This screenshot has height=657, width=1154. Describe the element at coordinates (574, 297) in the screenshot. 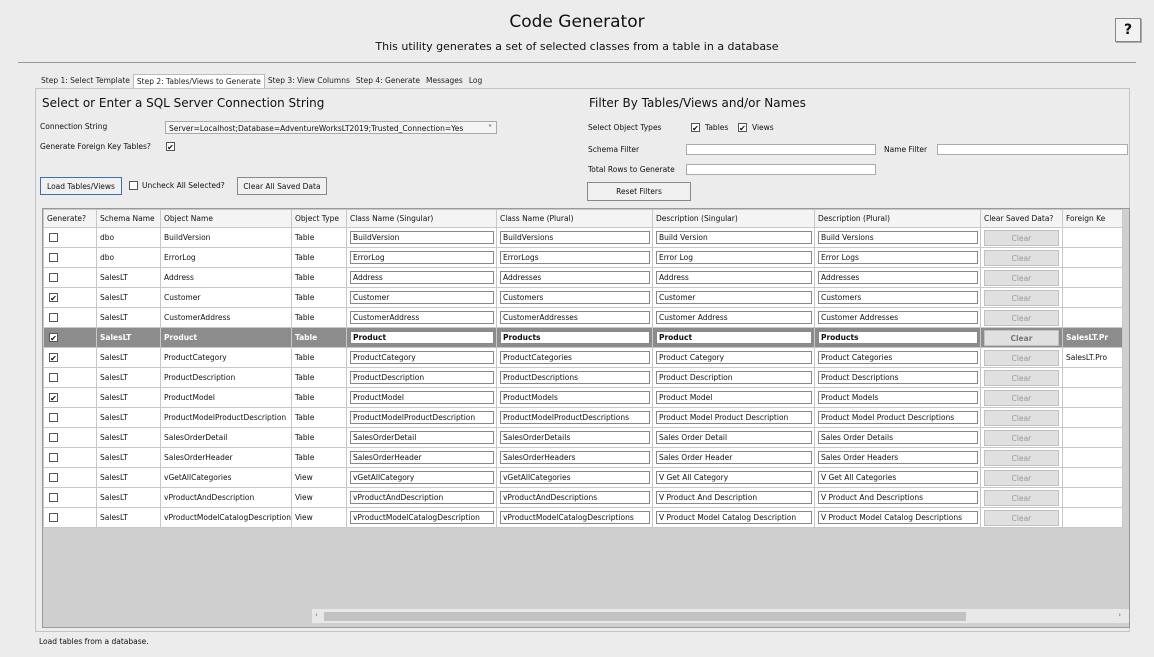

I see `class-plural-input: Customers` at that location.